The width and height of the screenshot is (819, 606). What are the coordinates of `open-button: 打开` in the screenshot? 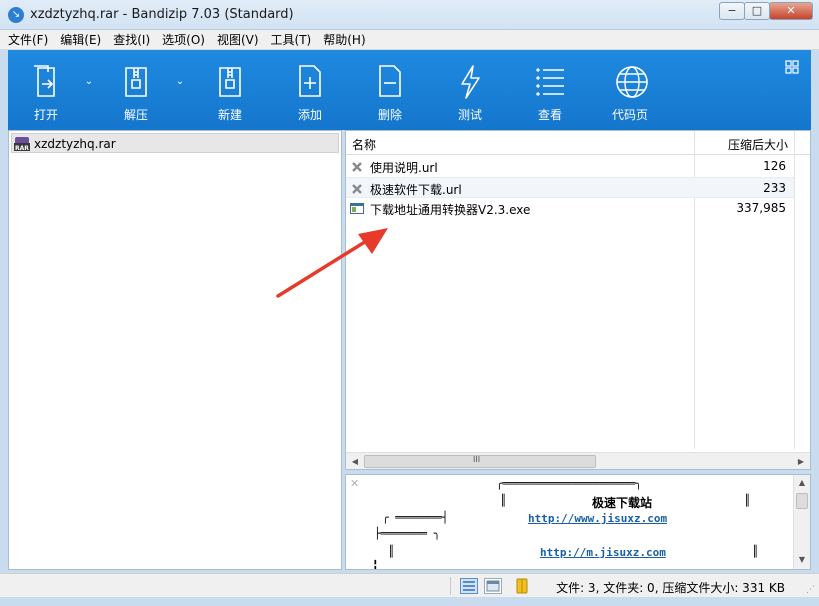 It's located at (46, 90).